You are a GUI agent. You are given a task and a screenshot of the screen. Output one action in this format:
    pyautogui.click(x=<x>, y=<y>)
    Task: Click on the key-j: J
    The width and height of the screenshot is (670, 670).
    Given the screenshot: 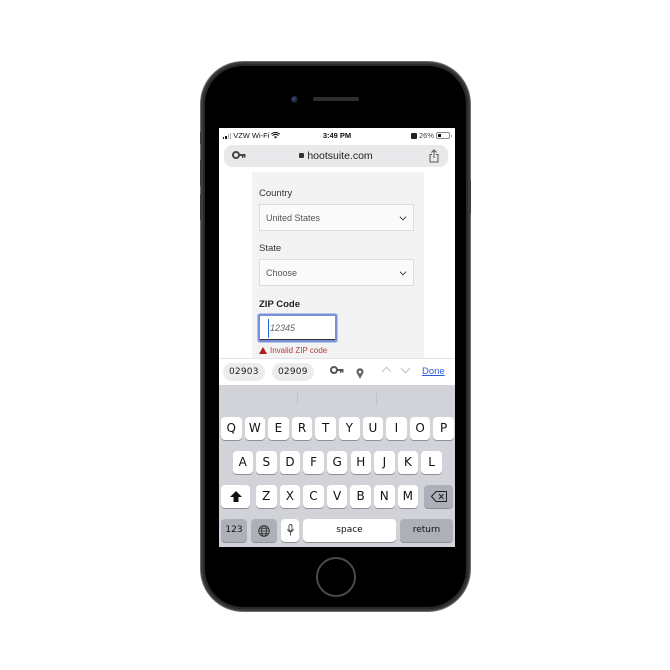 What is the action you would take?
    pyautogui.click(x=384, y=462)
    